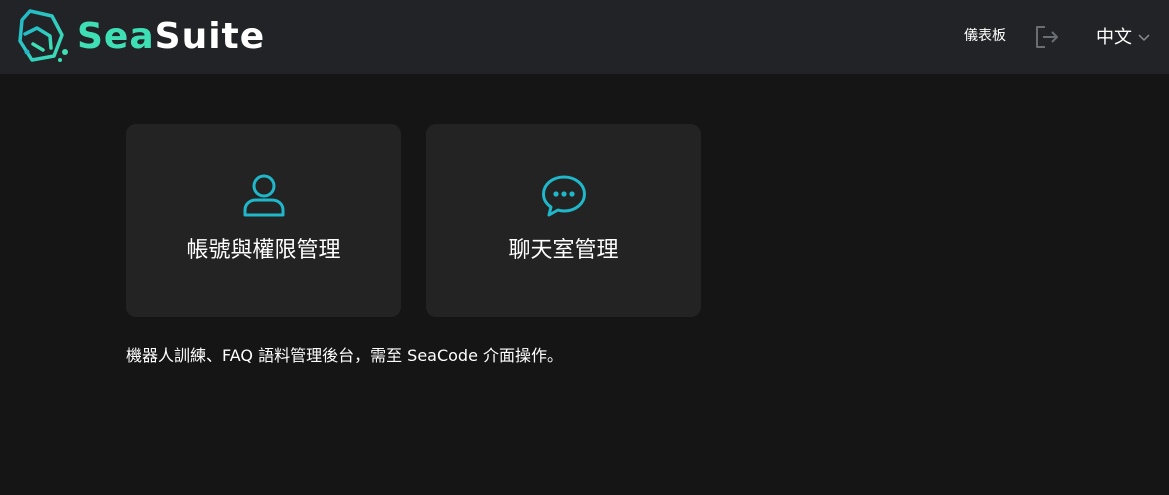 This screenshot has width=1169, height=495. I want to click on language-select: 中文, so click(1123, 38).